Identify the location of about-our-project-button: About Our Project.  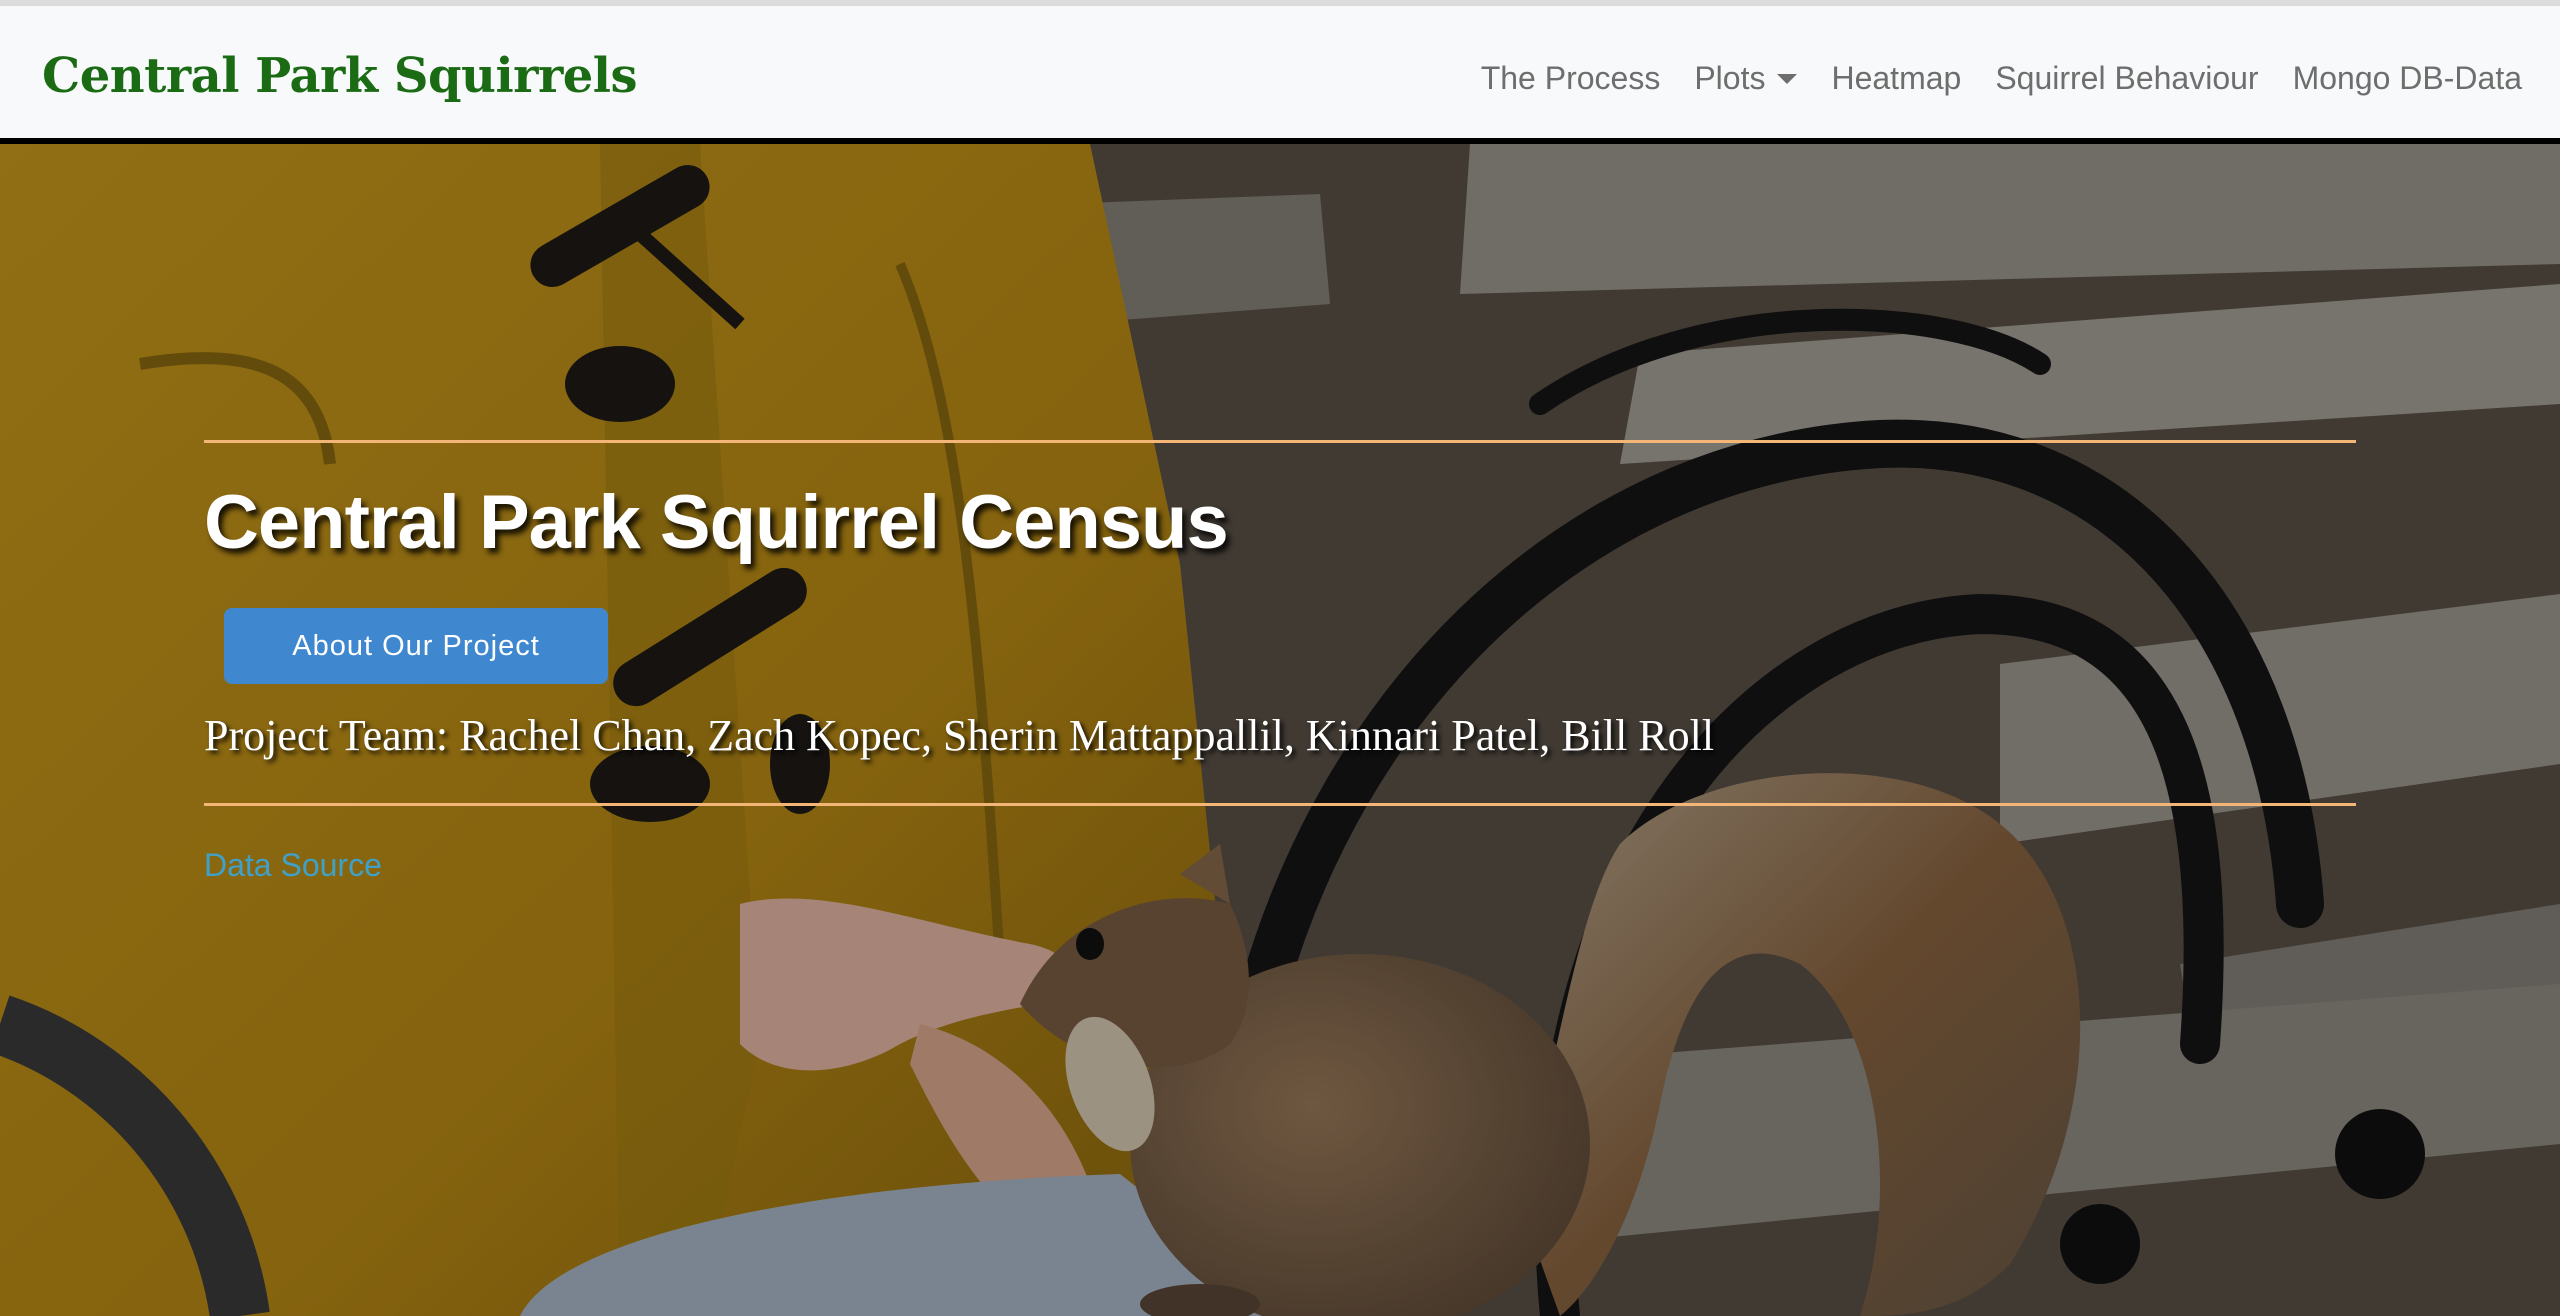
(416, 646).